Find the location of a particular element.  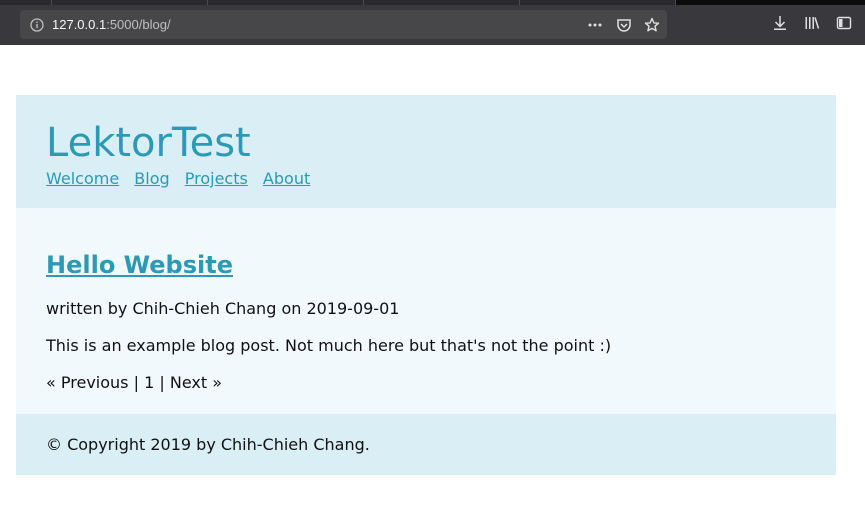

nav-link-projects: Projects is located at coordinates (216, 178).